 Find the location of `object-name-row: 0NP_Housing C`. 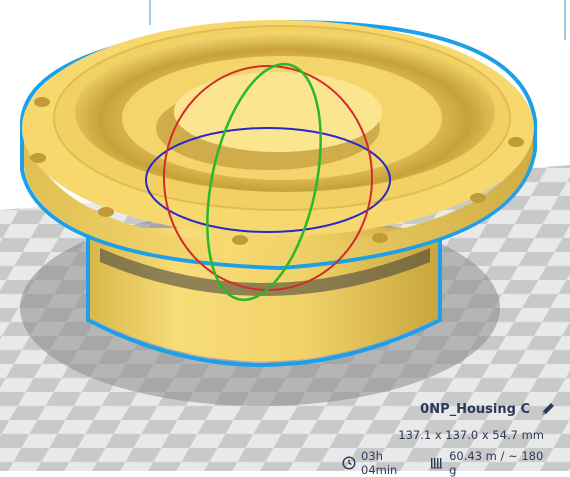

object-name-row: 0NP_Housing C is located at coordinates (488, 409).